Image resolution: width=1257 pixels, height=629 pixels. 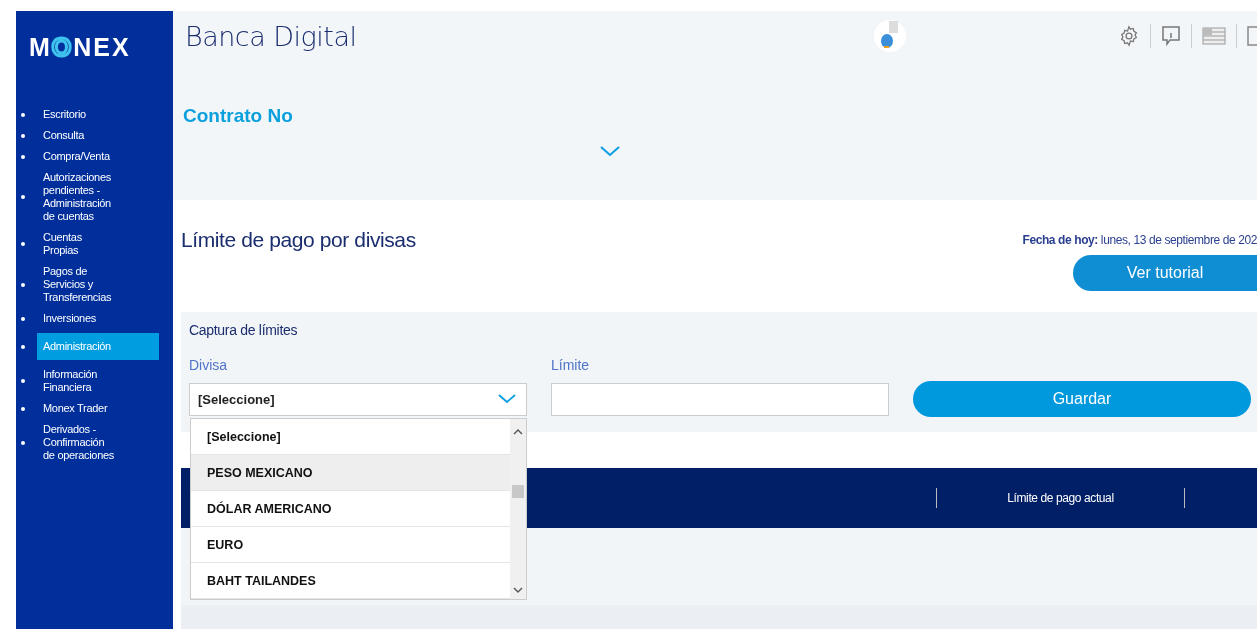 I want to click on flag-icon, so click(x=1214, y=36).